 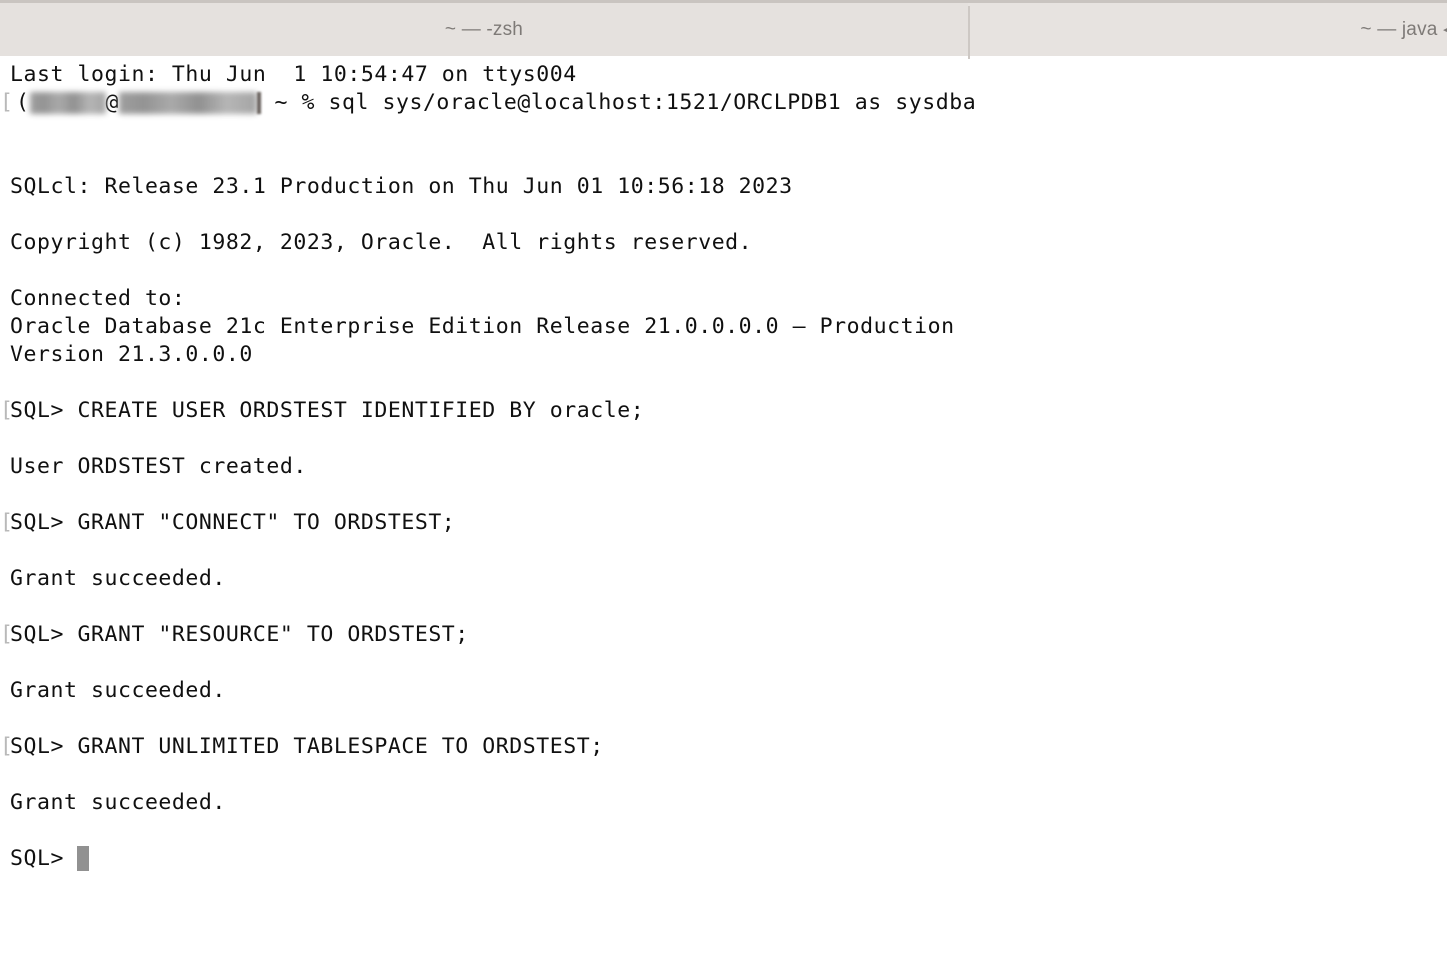 I want to click on prompt-at: @, so click(x=112, y=102).